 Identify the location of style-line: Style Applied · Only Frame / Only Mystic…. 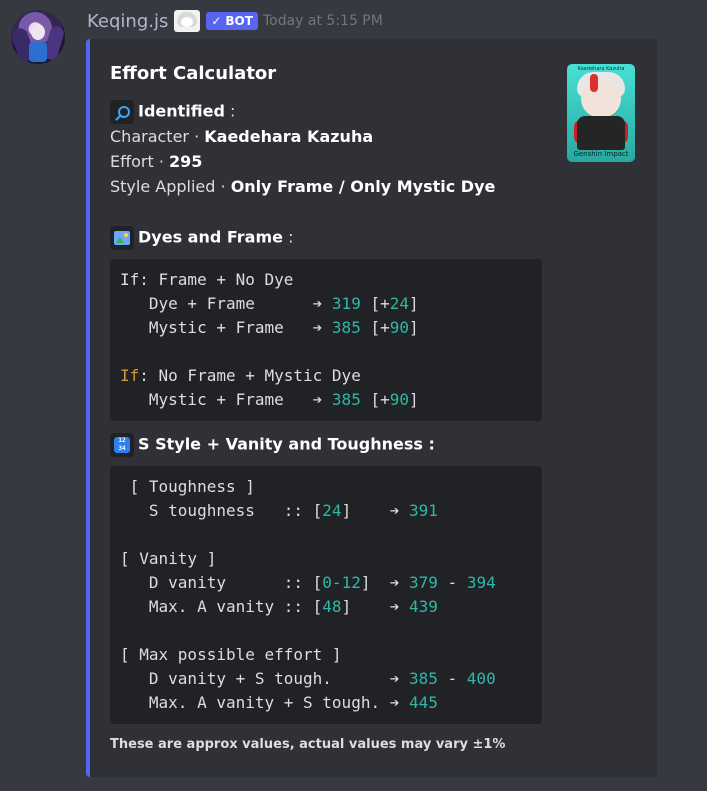
(302, 186).